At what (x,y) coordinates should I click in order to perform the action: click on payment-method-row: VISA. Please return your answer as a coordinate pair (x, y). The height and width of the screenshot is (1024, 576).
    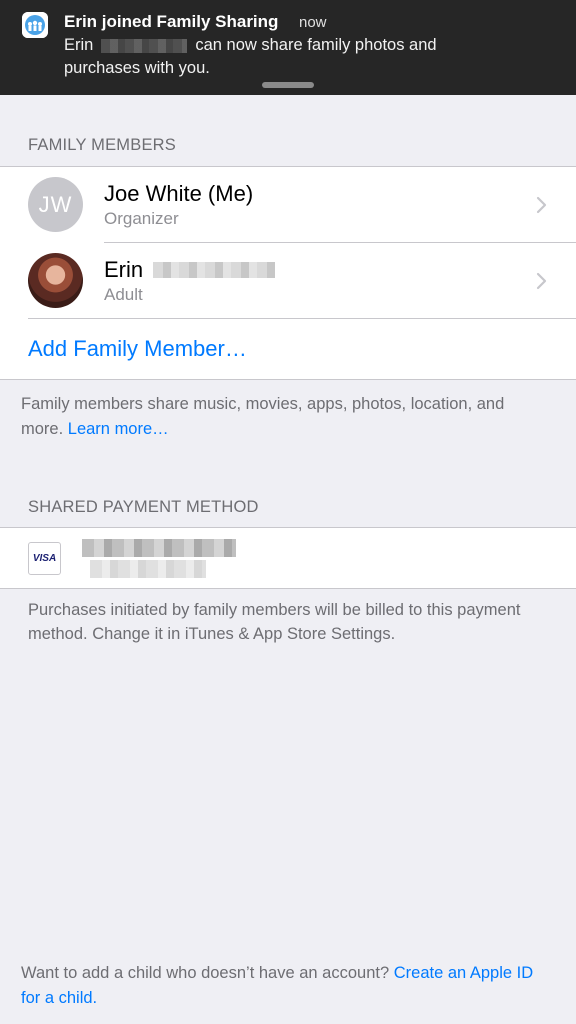
    Looking at the image, I should click on (288, 558).